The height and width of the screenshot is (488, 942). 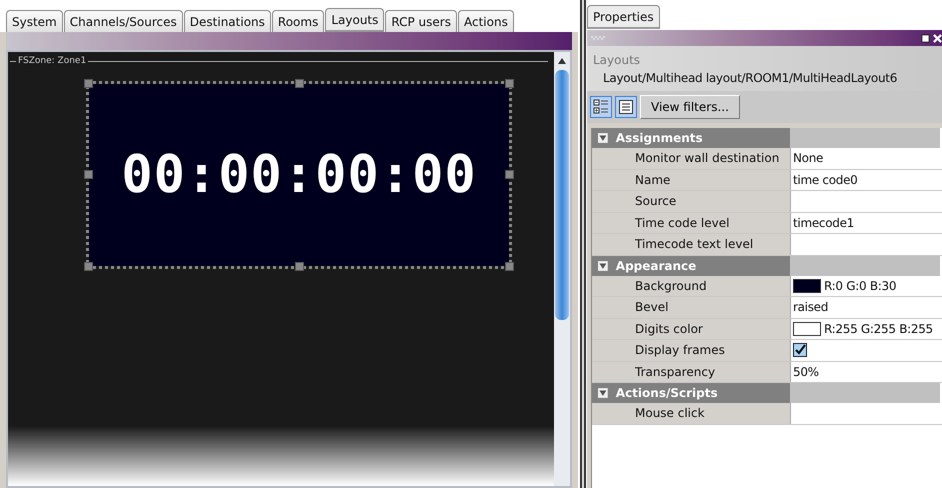 What do you see at coordinates (298, 21) in the screenshot?
I see `tab: Rooms` at bounding box center [298, 21].